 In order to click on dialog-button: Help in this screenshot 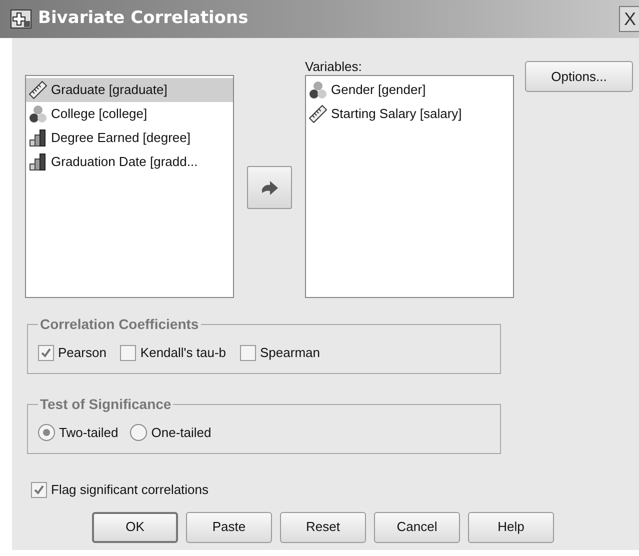, I will do `click(511, 527)`.